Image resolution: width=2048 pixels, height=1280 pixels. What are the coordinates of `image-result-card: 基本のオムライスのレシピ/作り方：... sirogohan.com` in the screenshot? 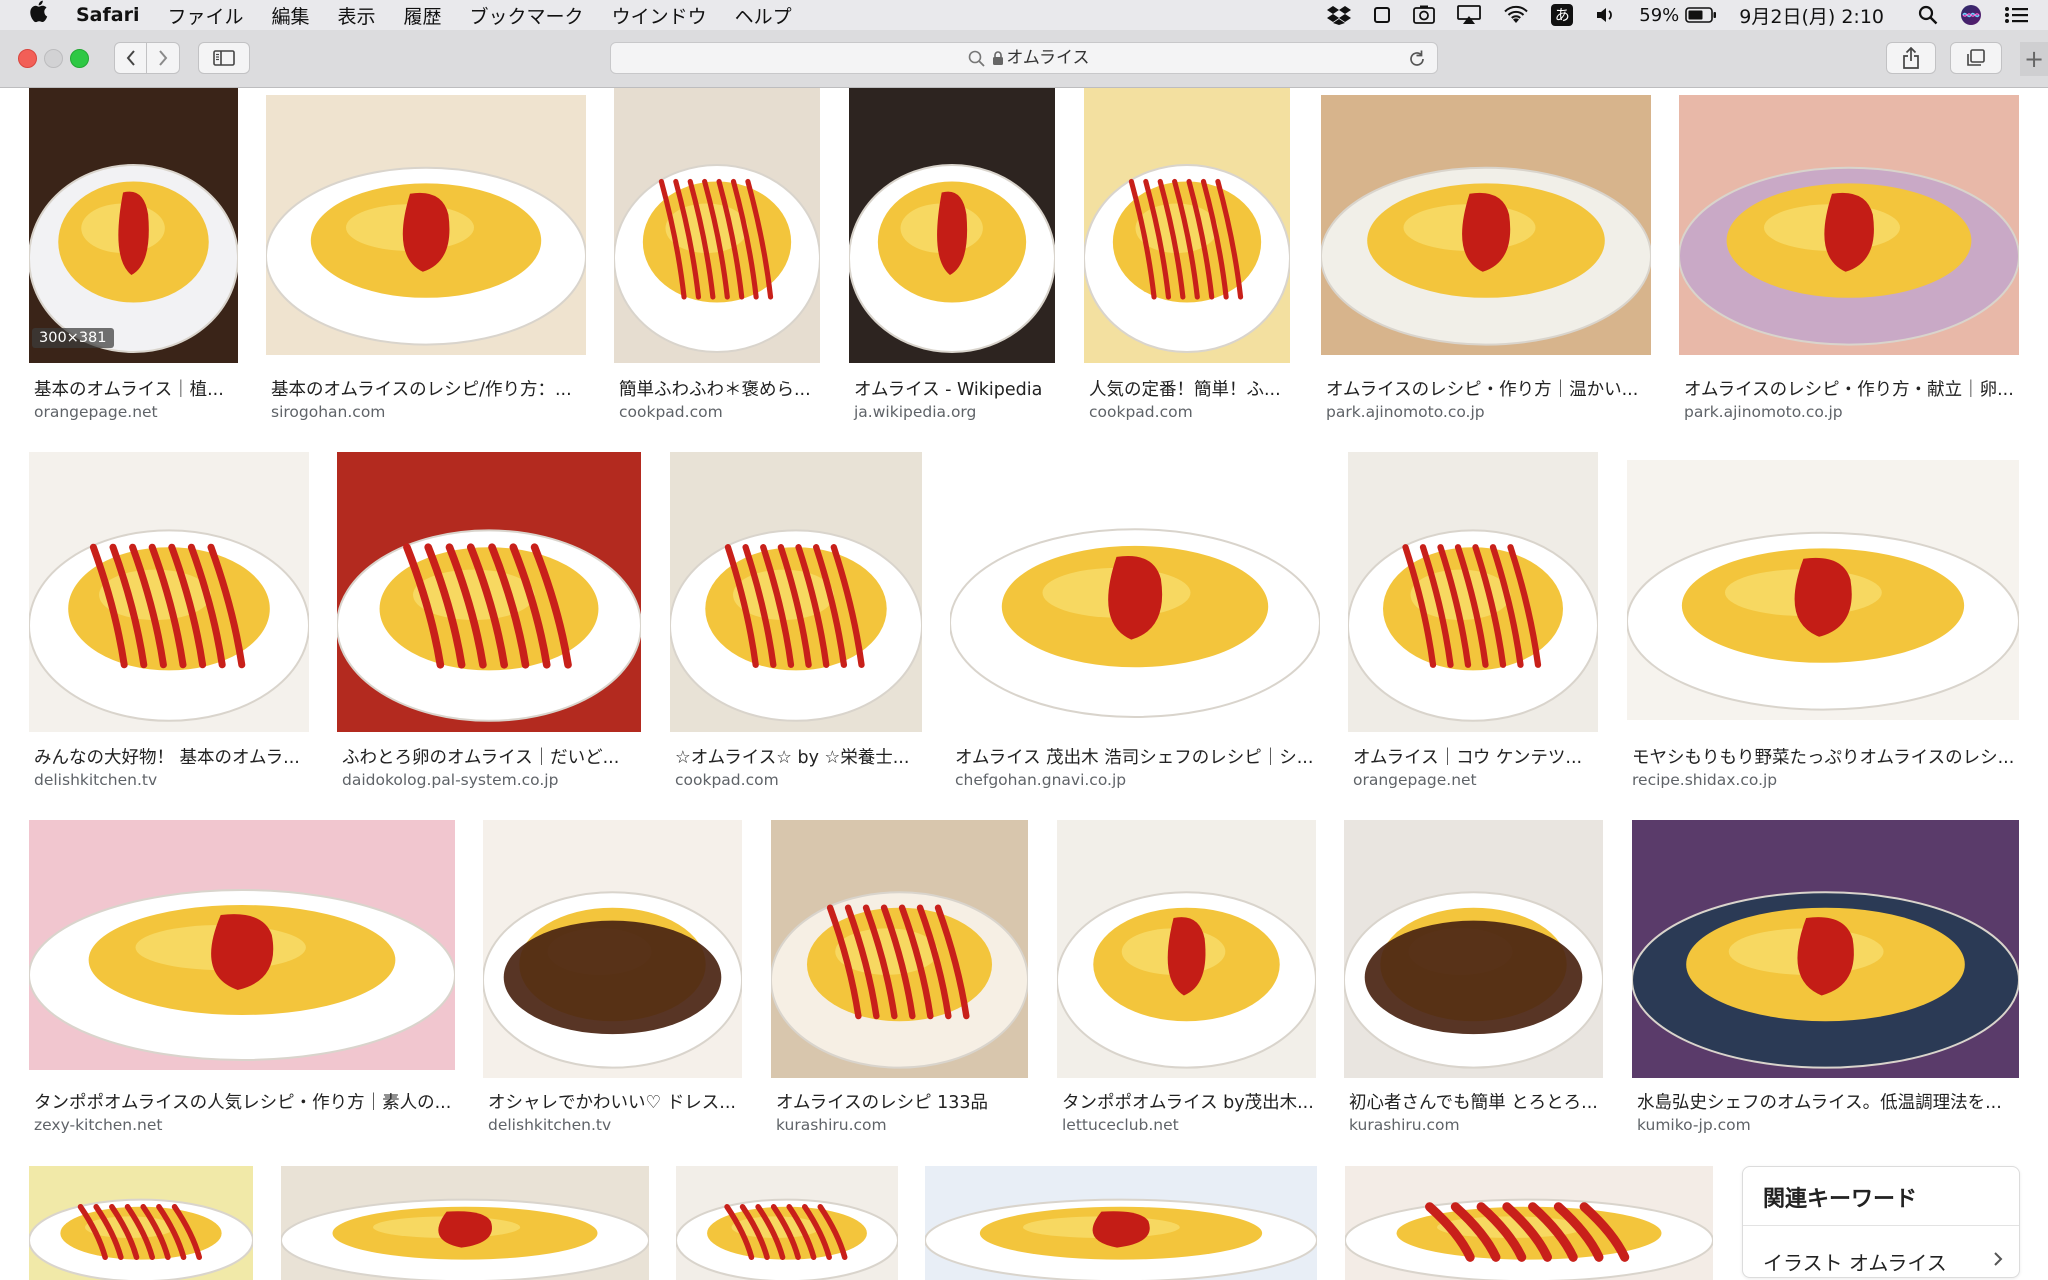 It's located at (426, 265).